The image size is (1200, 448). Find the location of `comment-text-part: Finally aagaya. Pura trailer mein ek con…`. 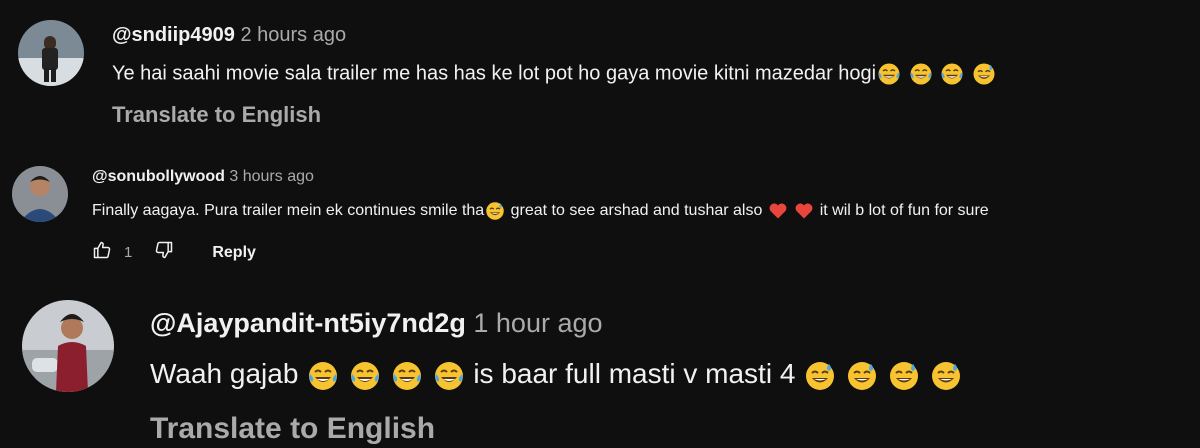

comment-text-part: Finally aagaya. Pura trailer mein ek con… is located at coordinates (288, 211).